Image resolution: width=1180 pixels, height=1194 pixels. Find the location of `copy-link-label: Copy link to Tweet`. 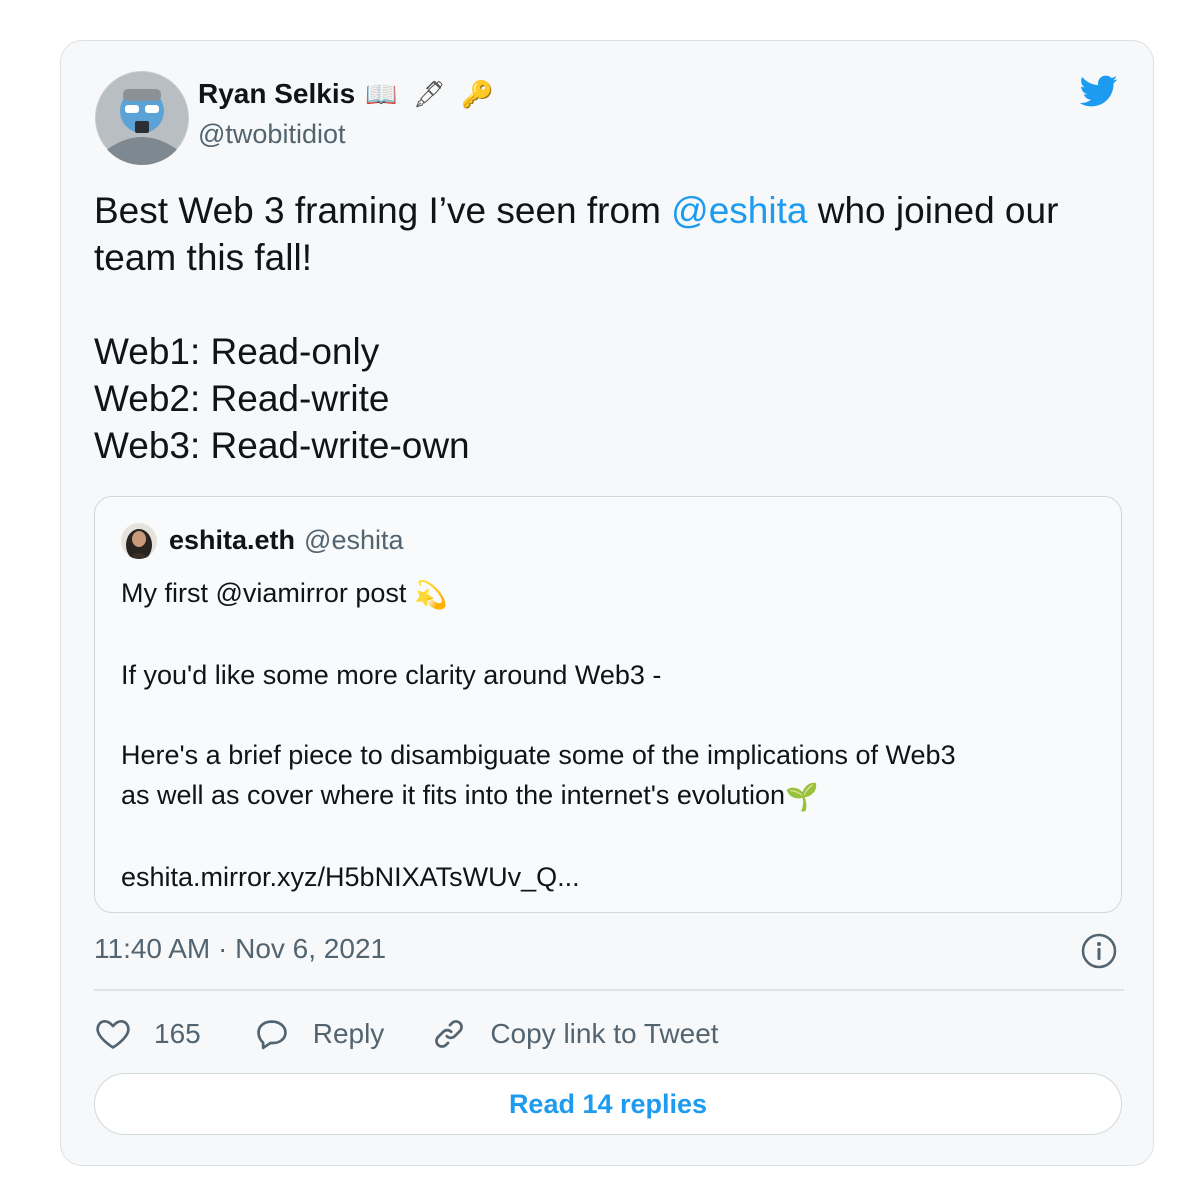

copy-link-label: Copy link to Tweet is located at coordinates (604, 1033).